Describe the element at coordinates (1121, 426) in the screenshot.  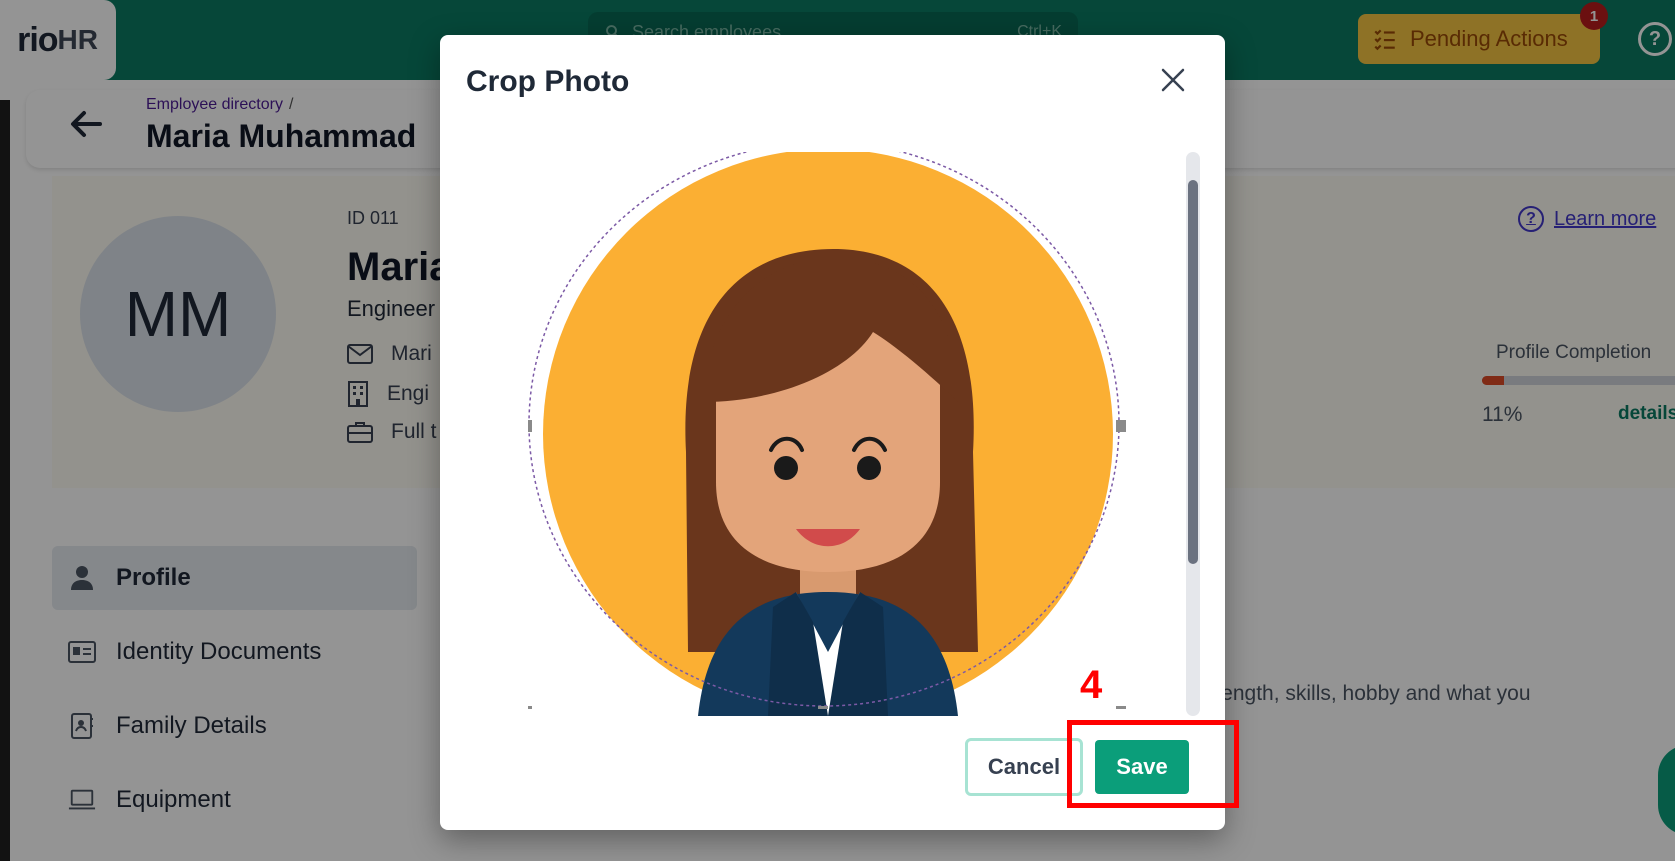
I see `crop-handle-right` at that location.